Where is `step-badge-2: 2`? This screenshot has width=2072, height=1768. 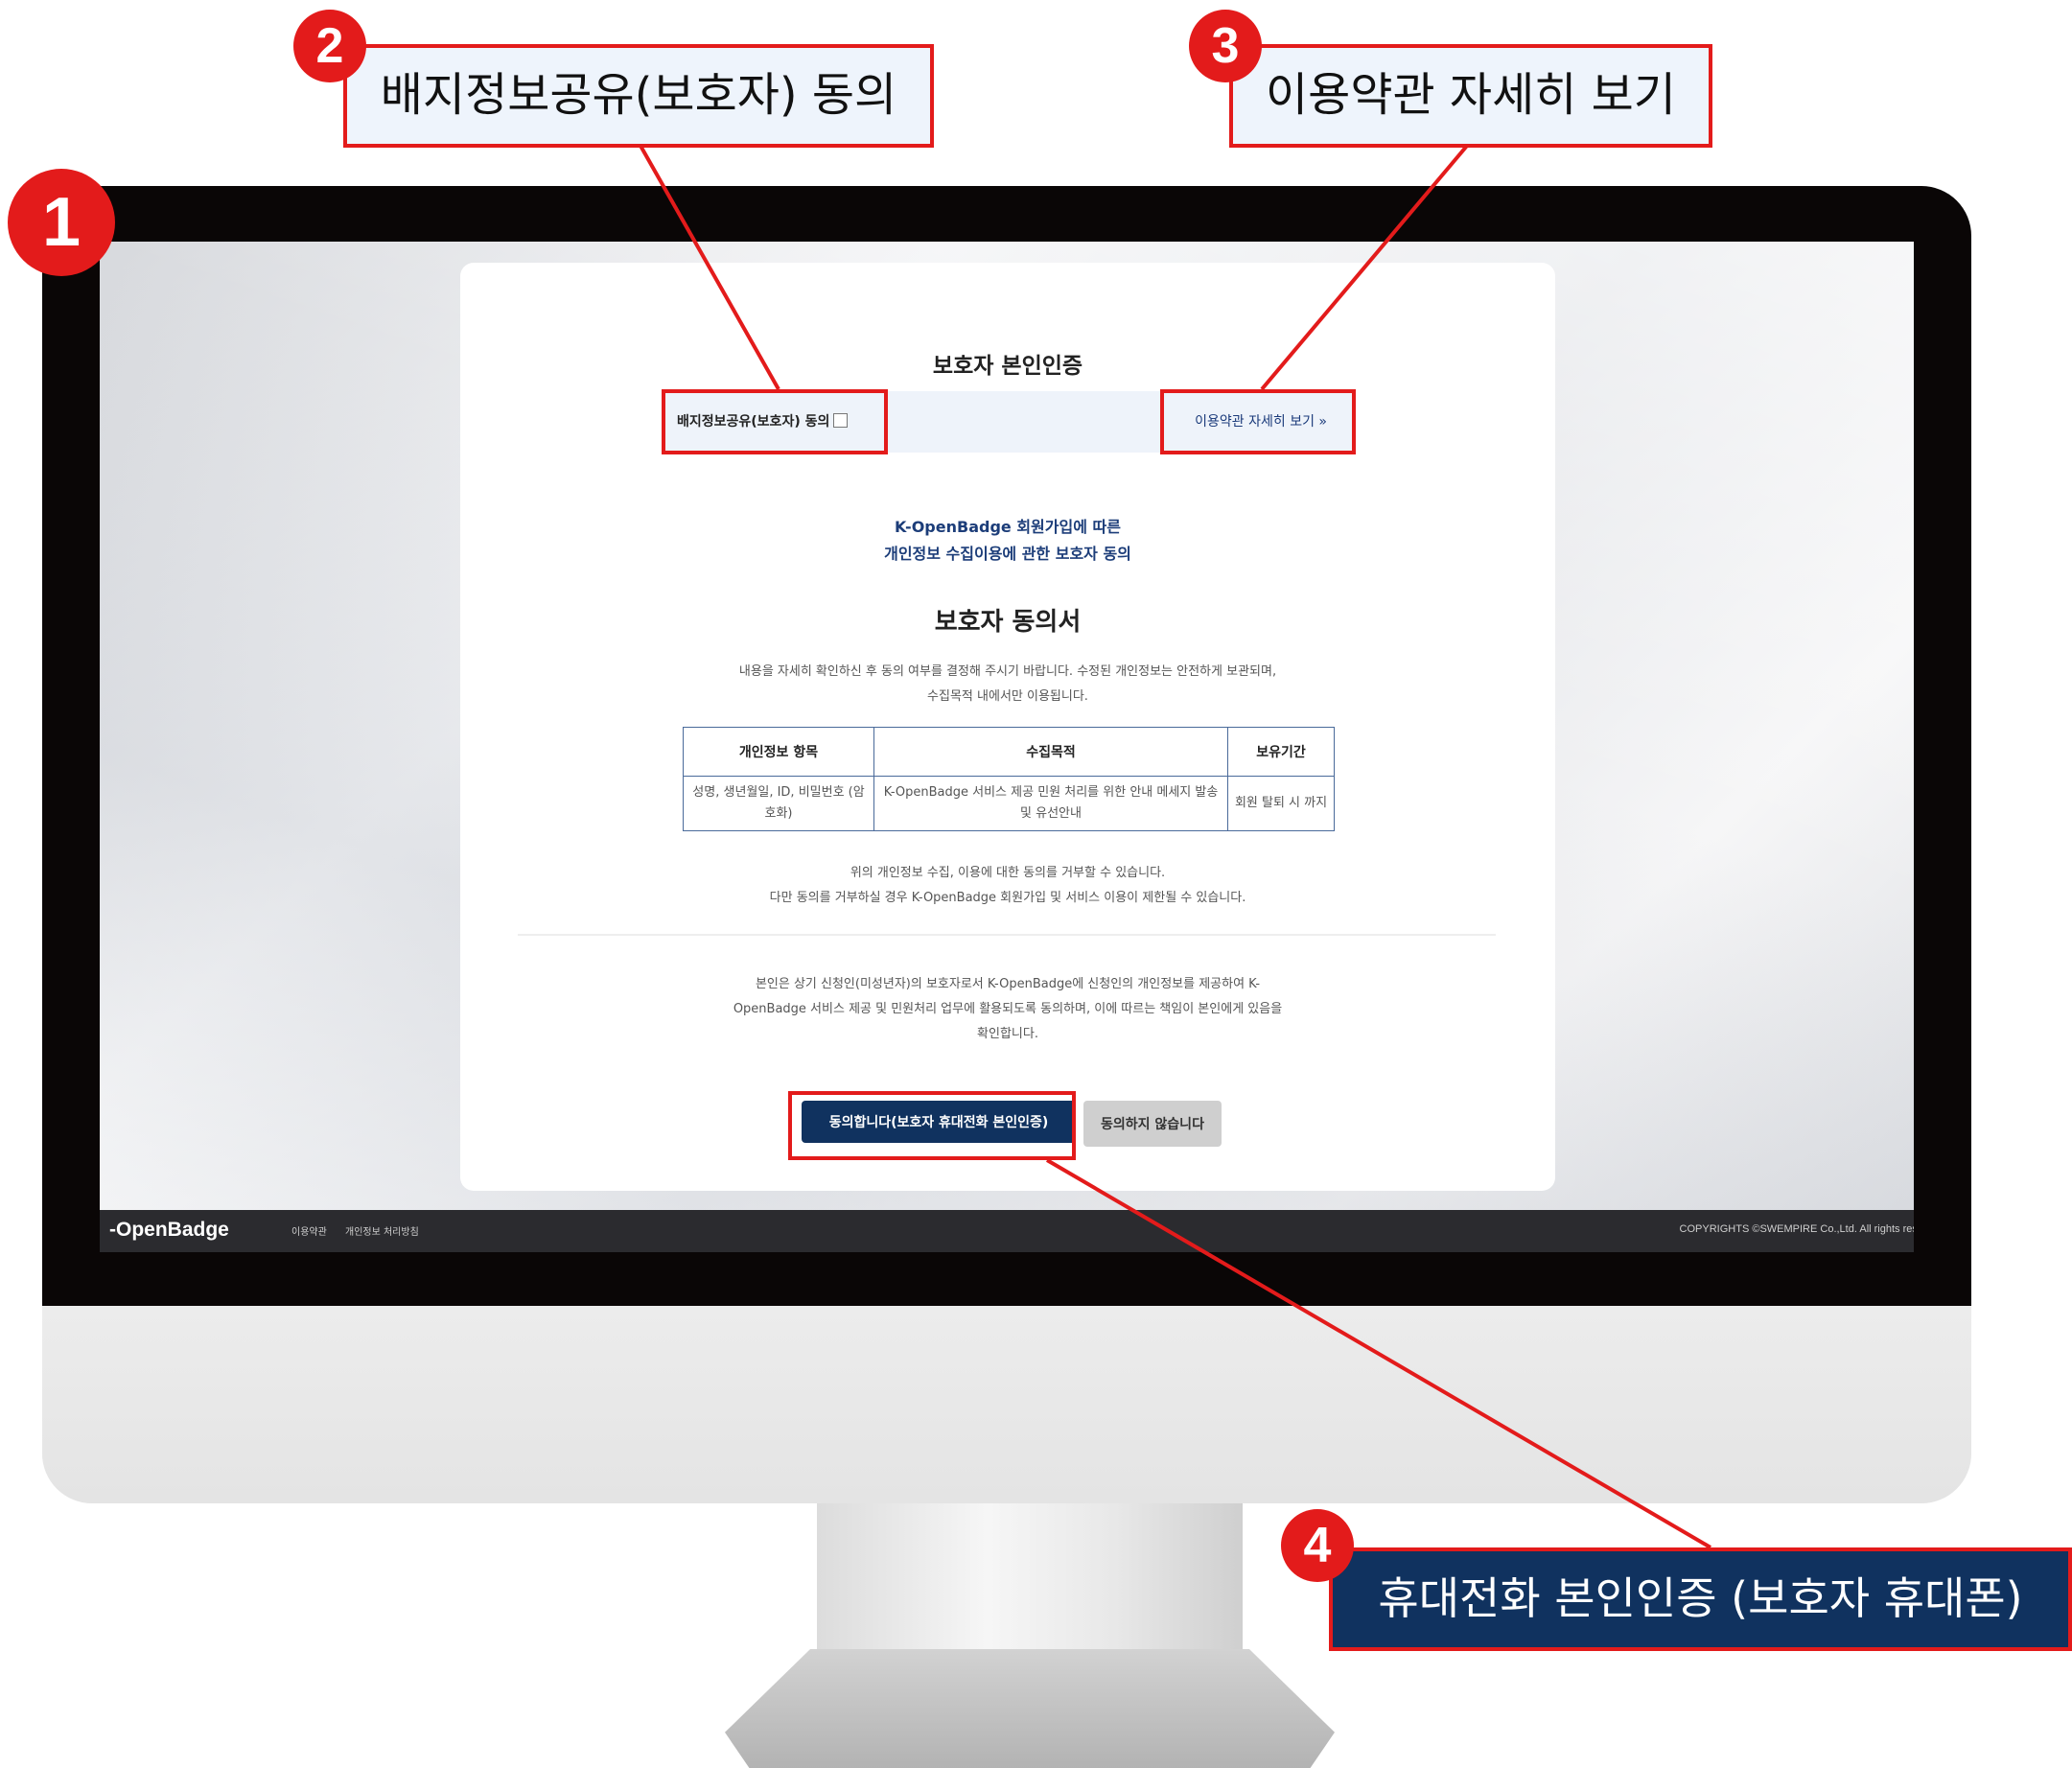 step-badge-2: 2 is located at coordinates (329, 46).